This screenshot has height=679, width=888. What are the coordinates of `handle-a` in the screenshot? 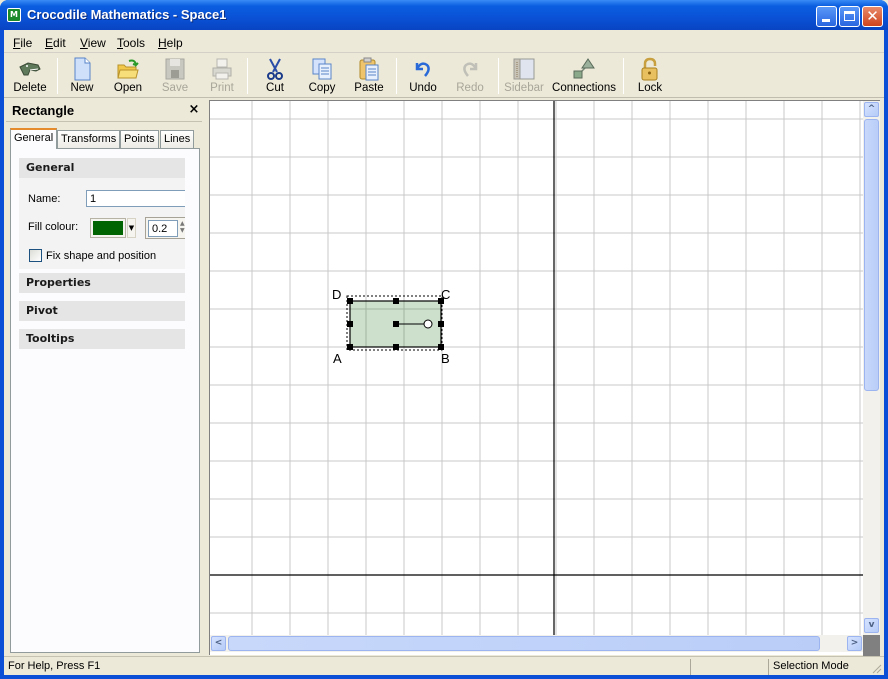 It's located at (350, 347).